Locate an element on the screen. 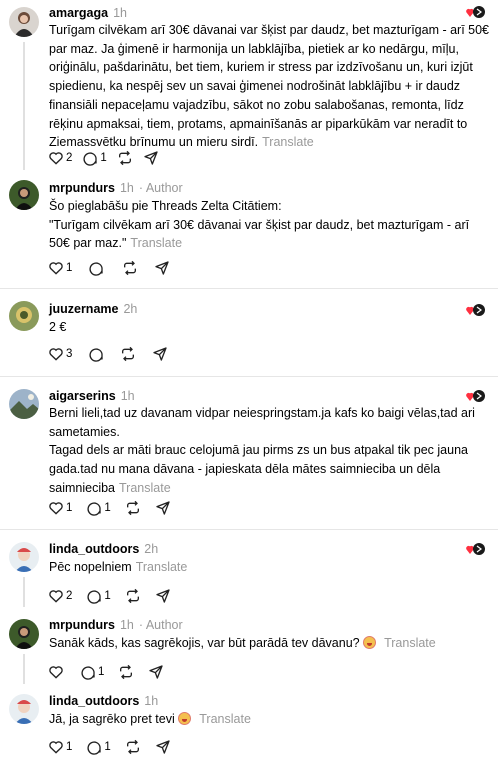 The image size is (498, 765). post-text-content: 2 € is located at coordinates (58, 327).